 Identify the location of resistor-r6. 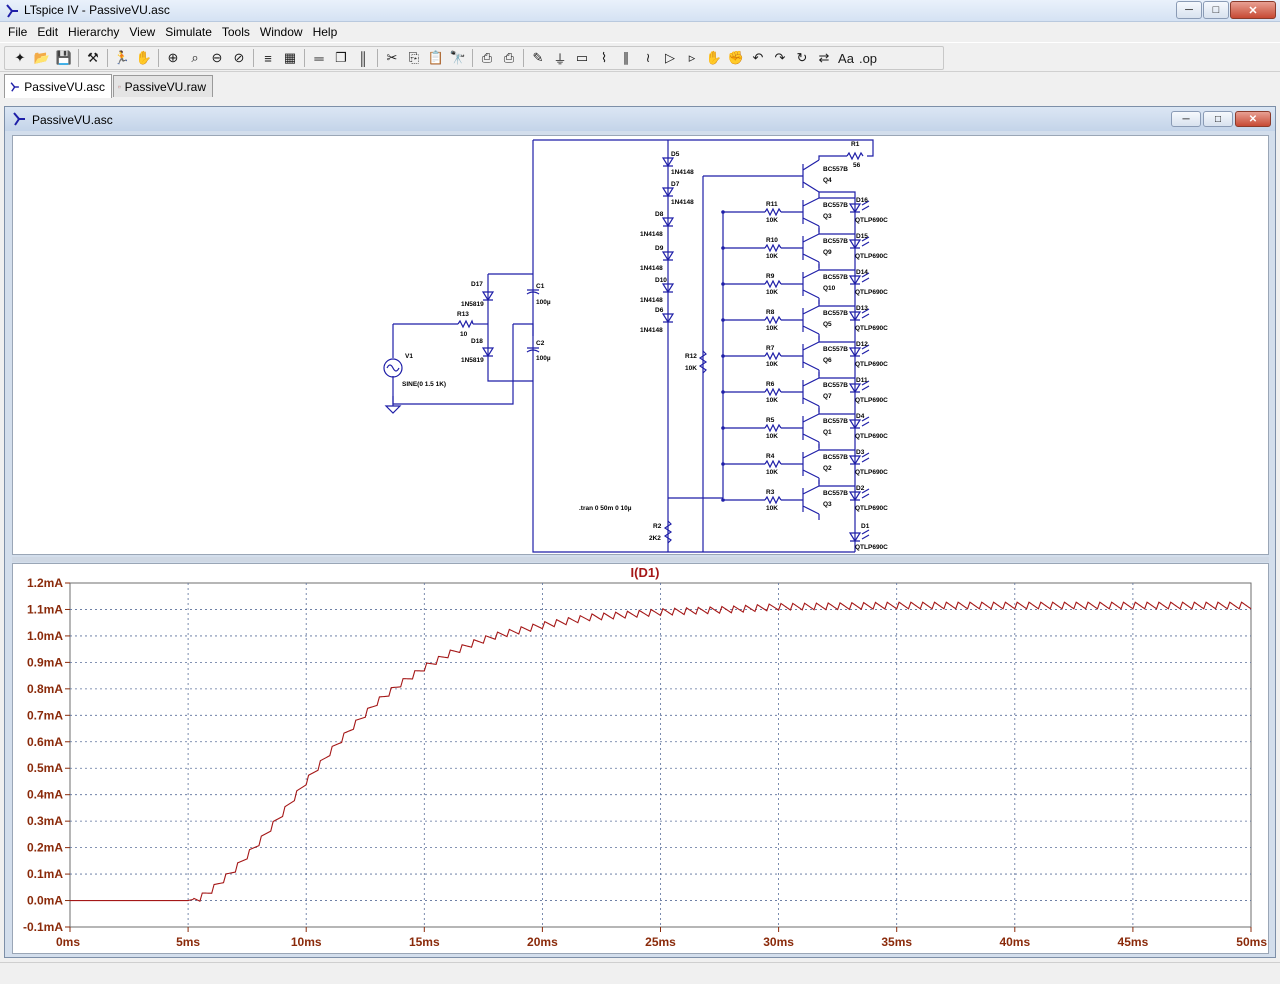
(773, 392).